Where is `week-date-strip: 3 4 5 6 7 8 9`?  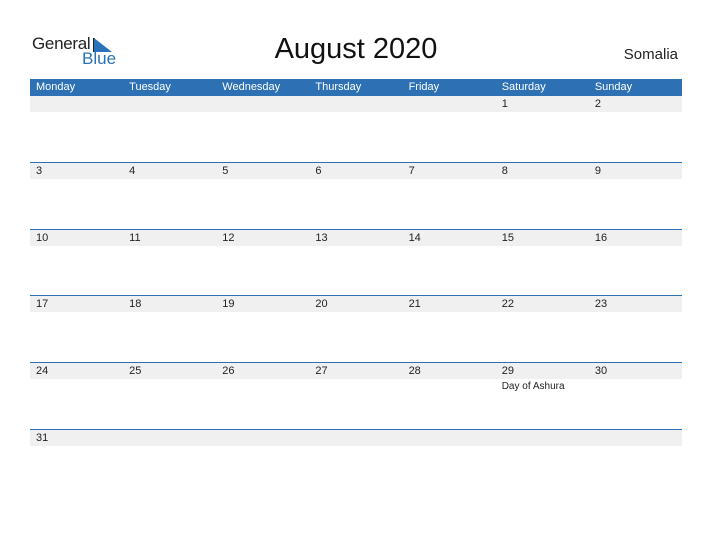
week-date-strip: 3 4 5 6 7 8 9 is located at coordinates (356, 171).